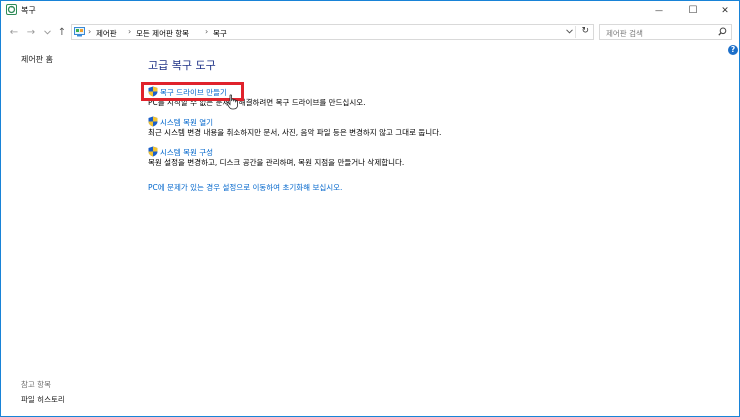 Image resolution: width=740 pixels, height=417 pixels. I want to click on close-button: ✕, so click(724, 10).